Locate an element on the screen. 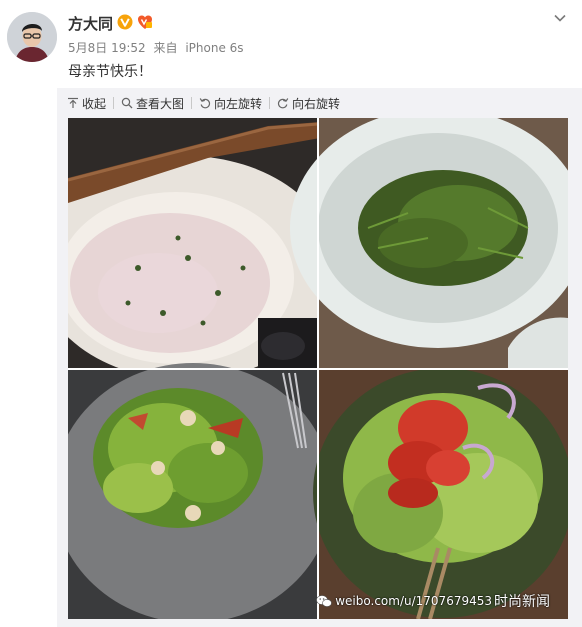  post-date: 5月8日 19:52 is located at coordinates (107, 48).